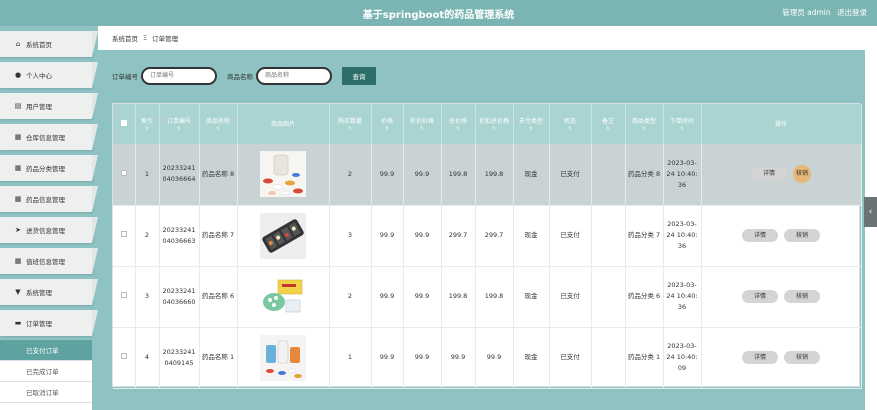 This screenshot has height=410, width=877. Describe the element at coordinates (146, 121) in the screenshot. I see `column-header-label: 索引` at that location.